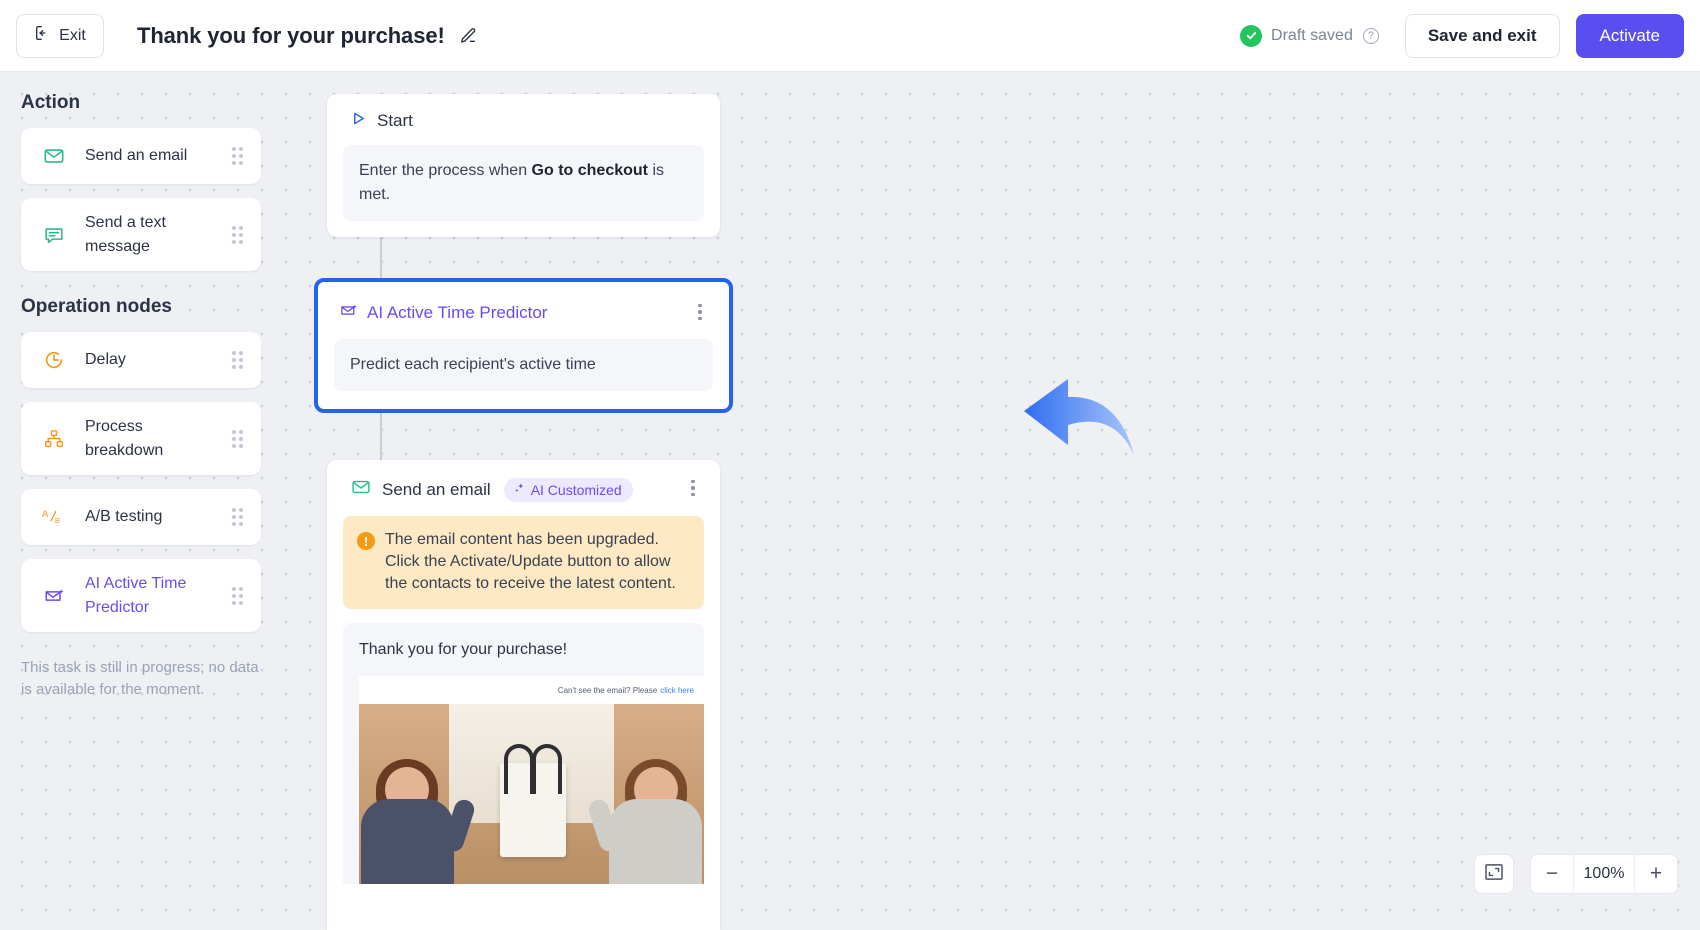  I want to click on palette-section-heading-operation-nodes: Operation nodes, so click(96, 306).